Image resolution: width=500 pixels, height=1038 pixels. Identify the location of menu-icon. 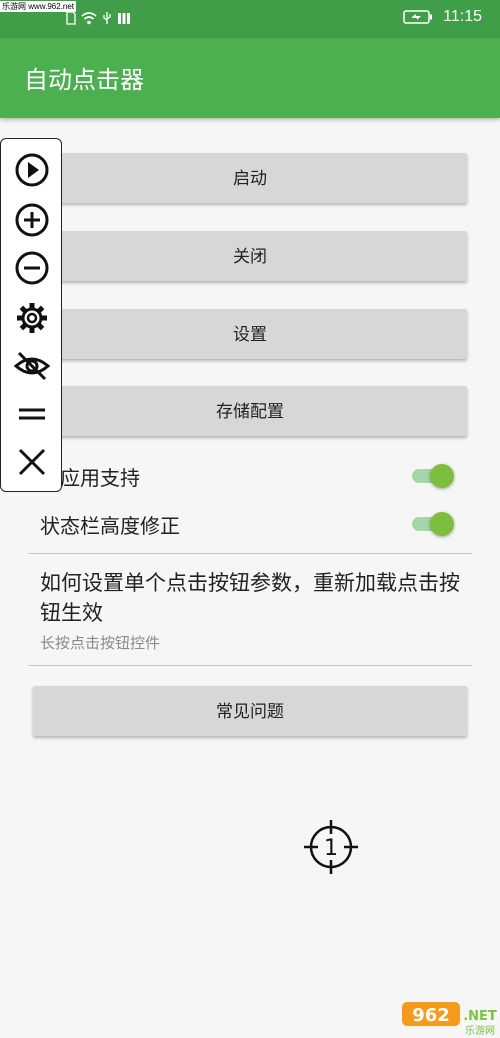
(32, 414).